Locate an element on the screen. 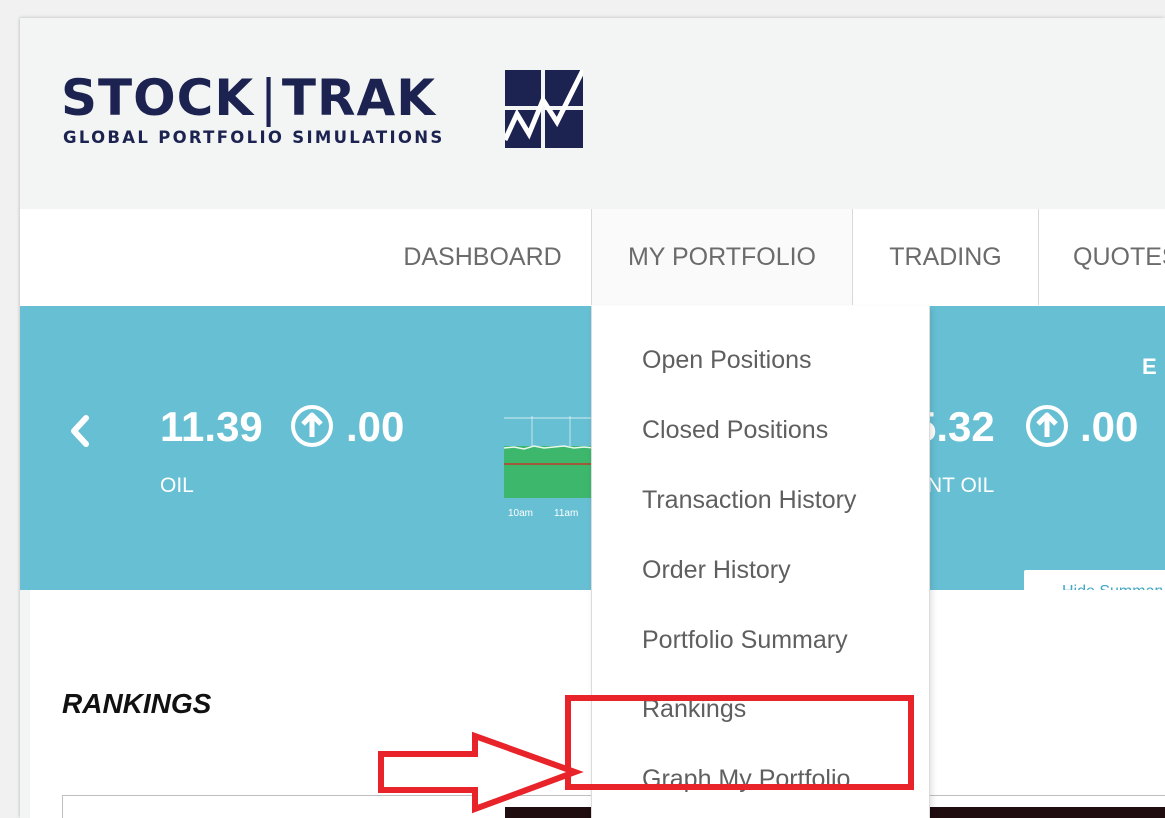 This screenshot has width=1165, height=818. main-nav: DASHBOARD MY PORTFOLIO TRADING QUOTES is located at coordinates (592, 258).